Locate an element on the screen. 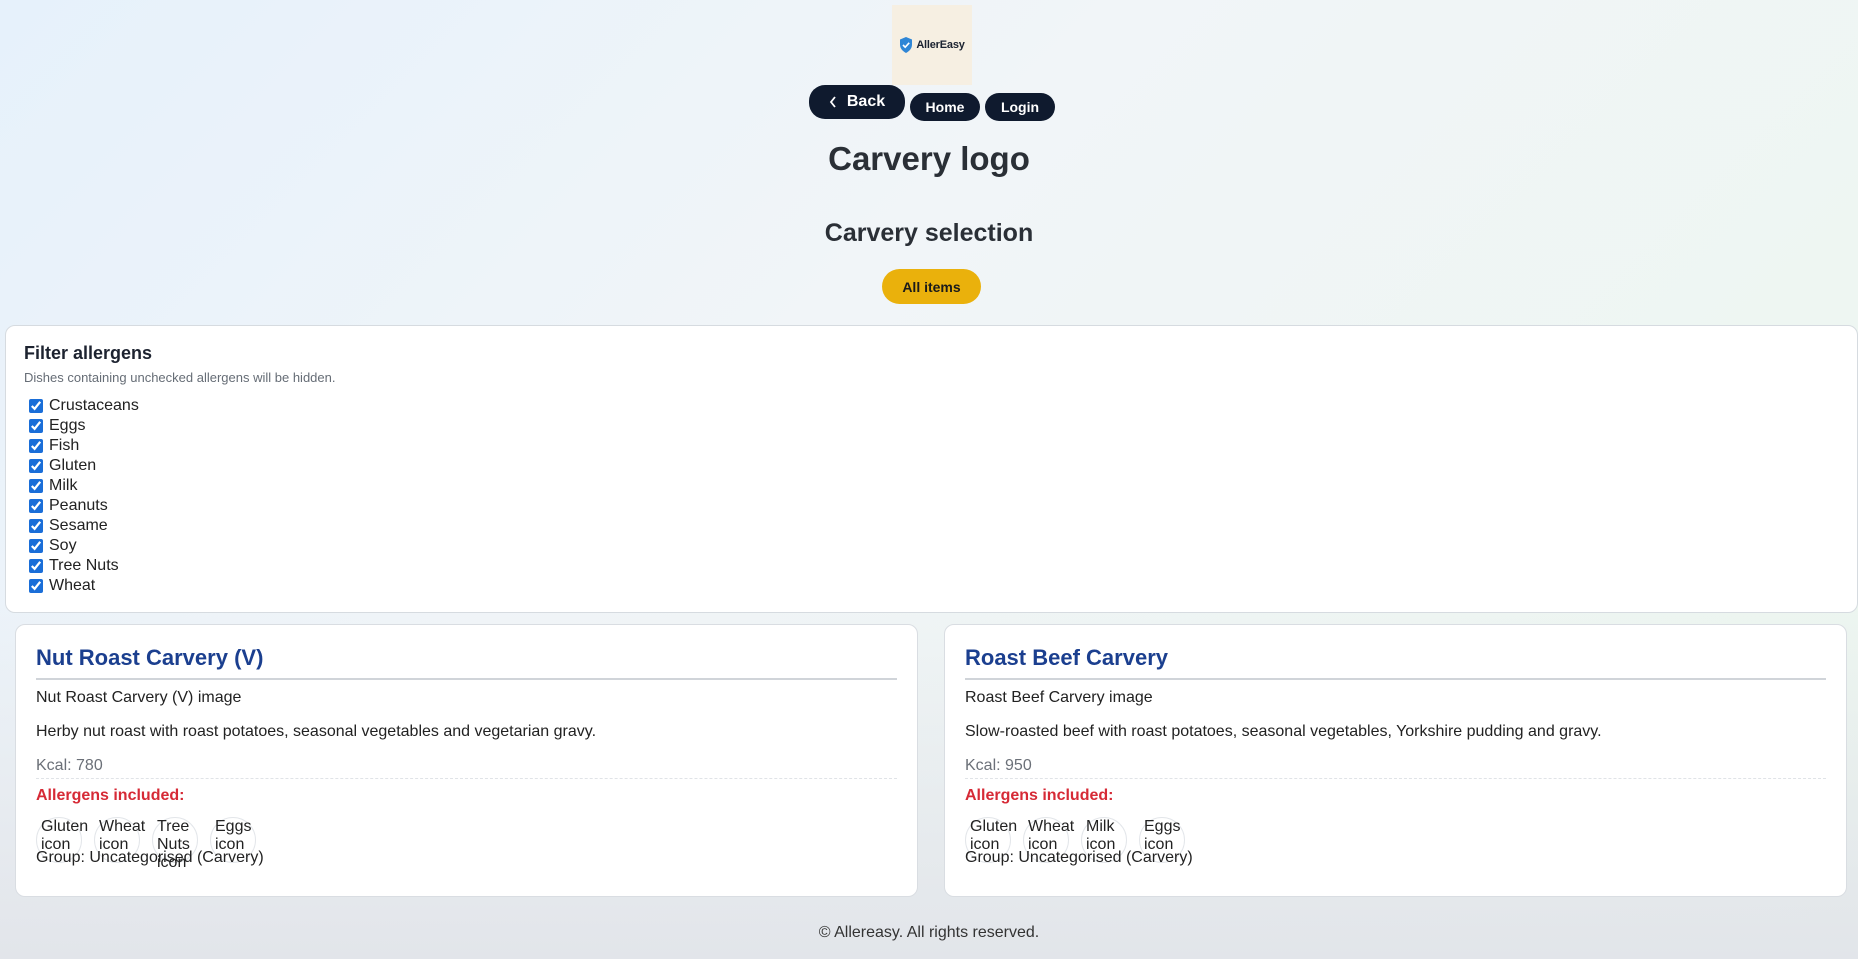 This screenshot has height=959, width=1858. dish-kcal: Kcal: 950 is located at coordinates (1395, 768).